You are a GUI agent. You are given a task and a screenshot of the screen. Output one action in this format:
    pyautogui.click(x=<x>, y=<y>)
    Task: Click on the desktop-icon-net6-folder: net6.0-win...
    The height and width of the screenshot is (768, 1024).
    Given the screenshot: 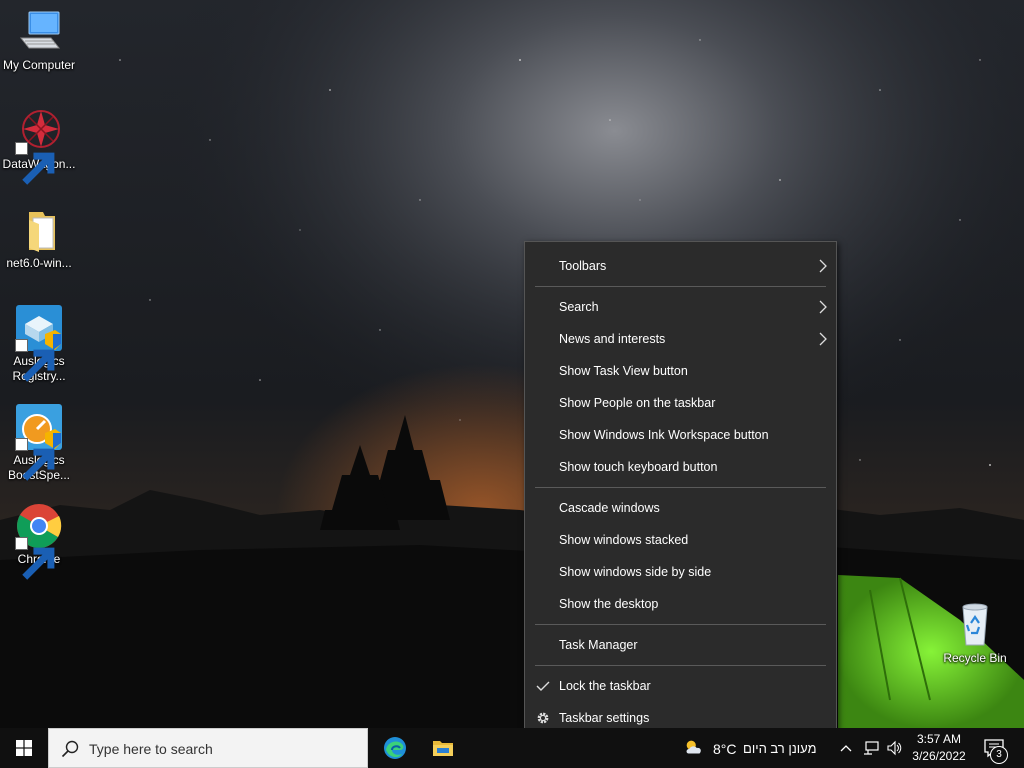 What is the action you would take?
    pyautogui.click(x=39, y=238)
    